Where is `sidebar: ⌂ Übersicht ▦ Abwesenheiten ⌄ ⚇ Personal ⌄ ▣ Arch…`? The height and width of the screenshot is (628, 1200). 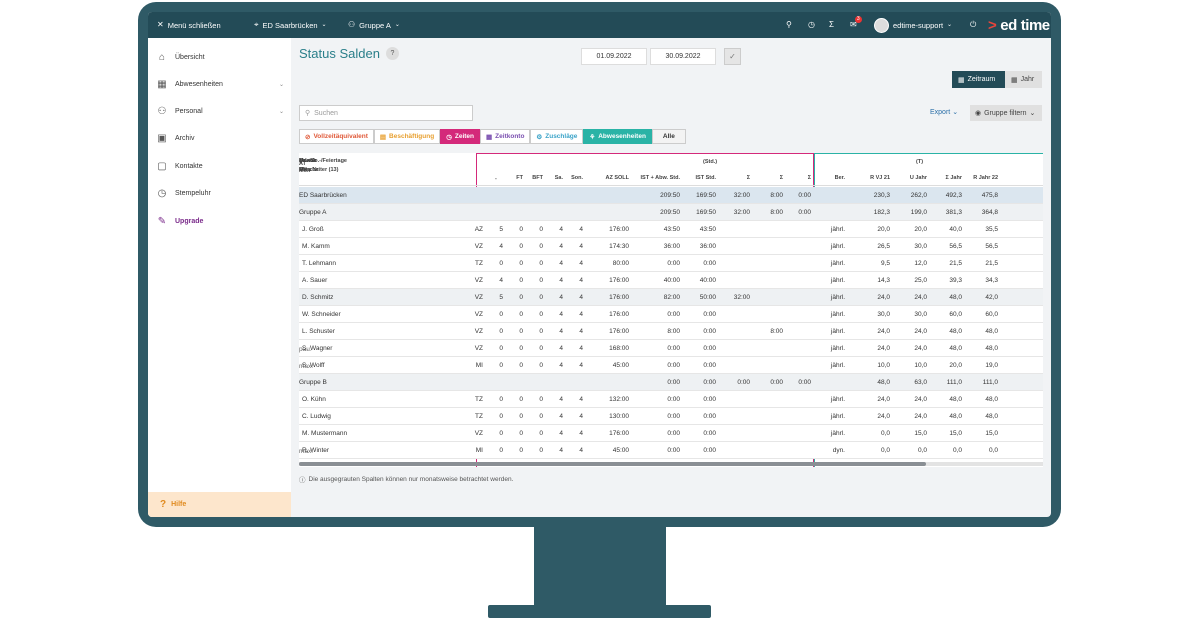
sidebar: ⌂ Übersicht ▦ Abwesenheiten ⌄ ⚇ Personal ⌄ ▣ Arch… is located at coordinates (219, 277).